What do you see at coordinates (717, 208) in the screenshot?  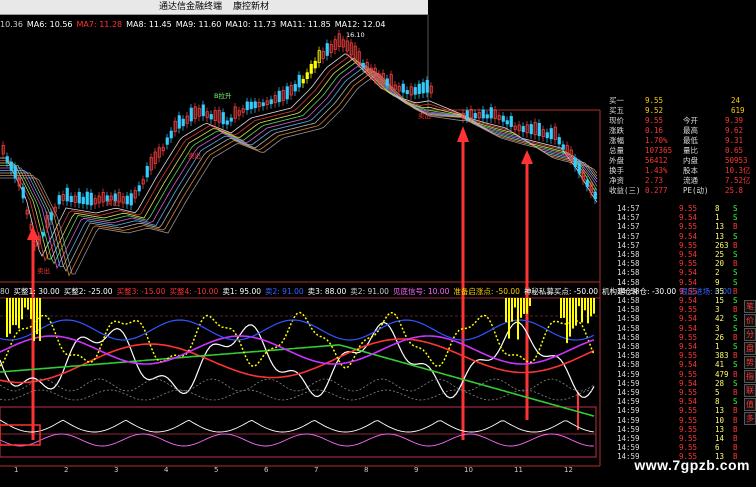 I see `tick-cell: 8` at bounding box center [717, 208].